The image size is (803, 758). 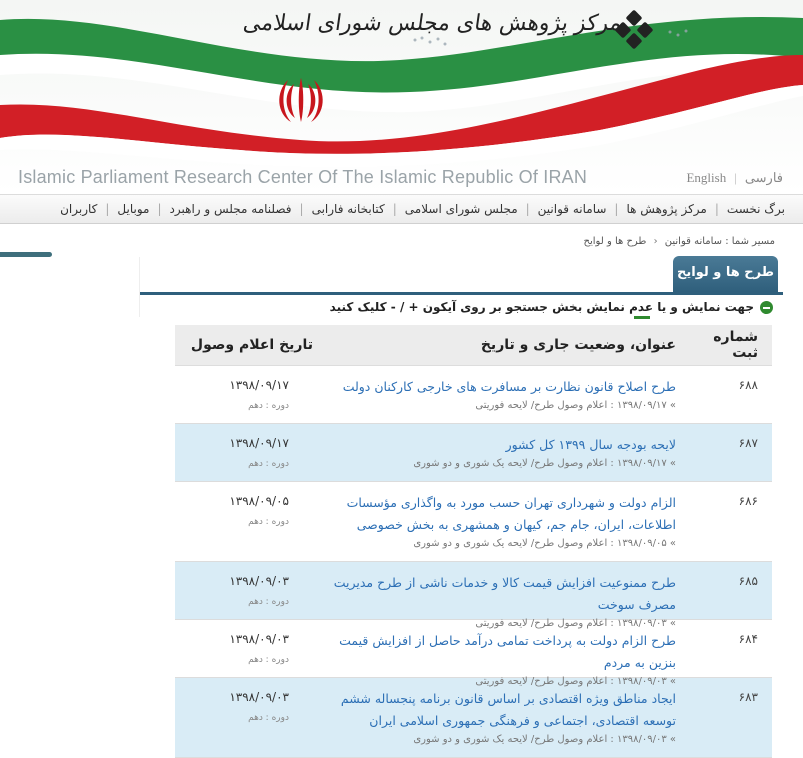 What do you see at coordinates (735, 345) in the screenshot?
I see `header-number: شماره ثبت` at bounding box center [735, 345].